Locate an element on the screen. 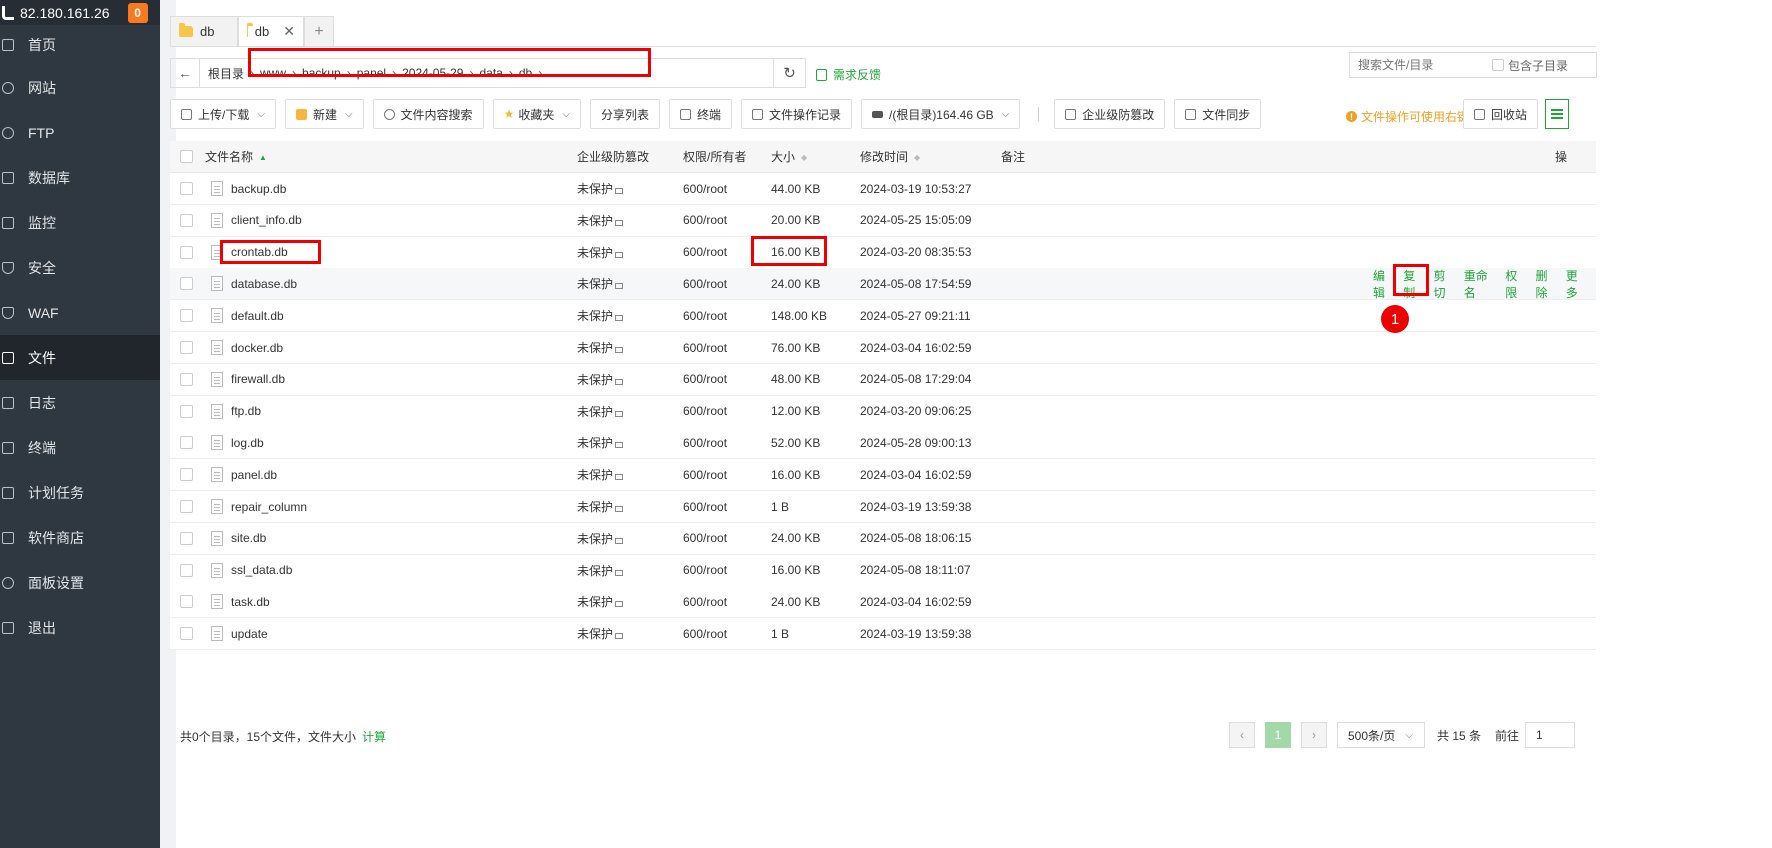  select-all-checkbox is located at coordinates (186, 156).